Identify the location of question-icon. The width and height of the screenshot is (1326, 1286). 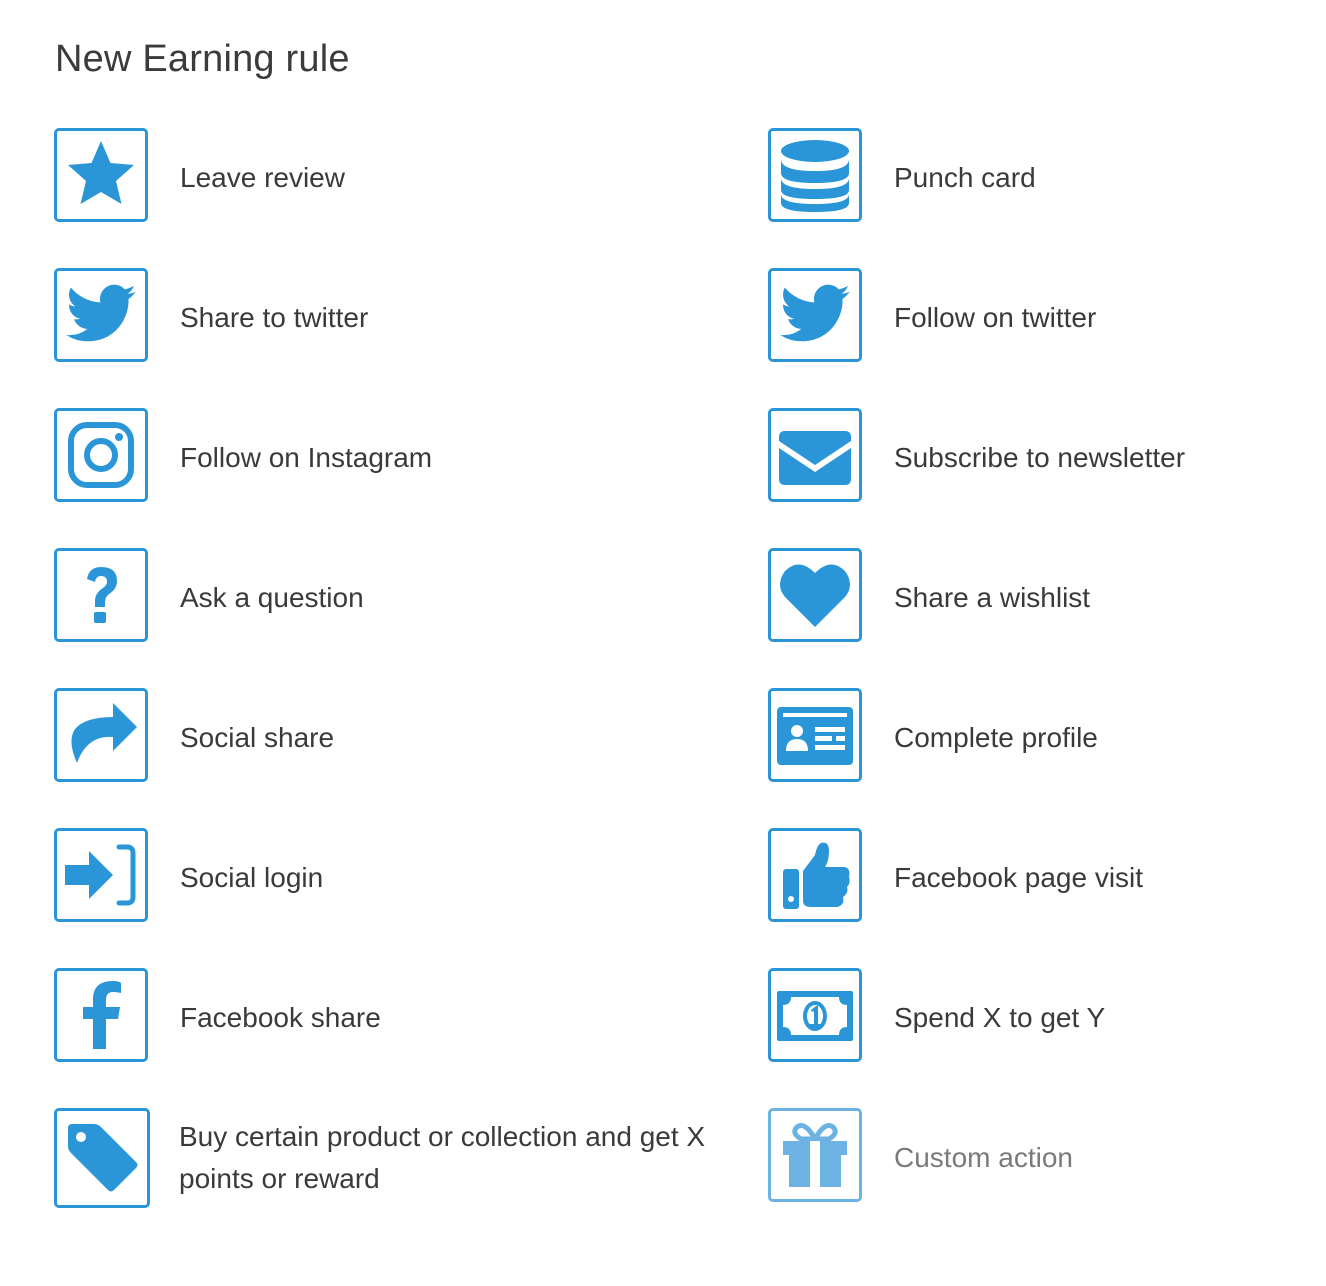
(101, 595).